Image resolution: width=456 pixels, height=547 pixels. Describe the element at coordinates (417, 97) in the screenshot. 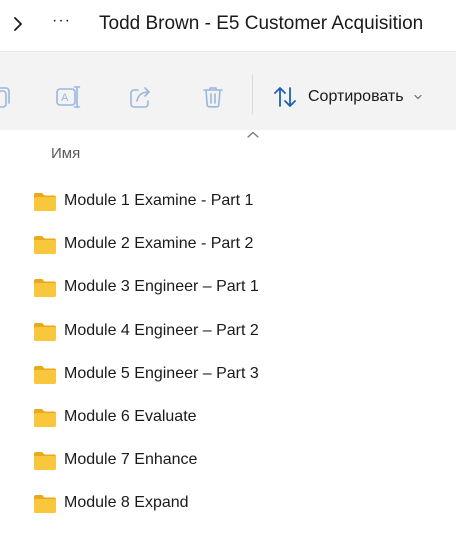

I see `chevron-down-icon` at that location.